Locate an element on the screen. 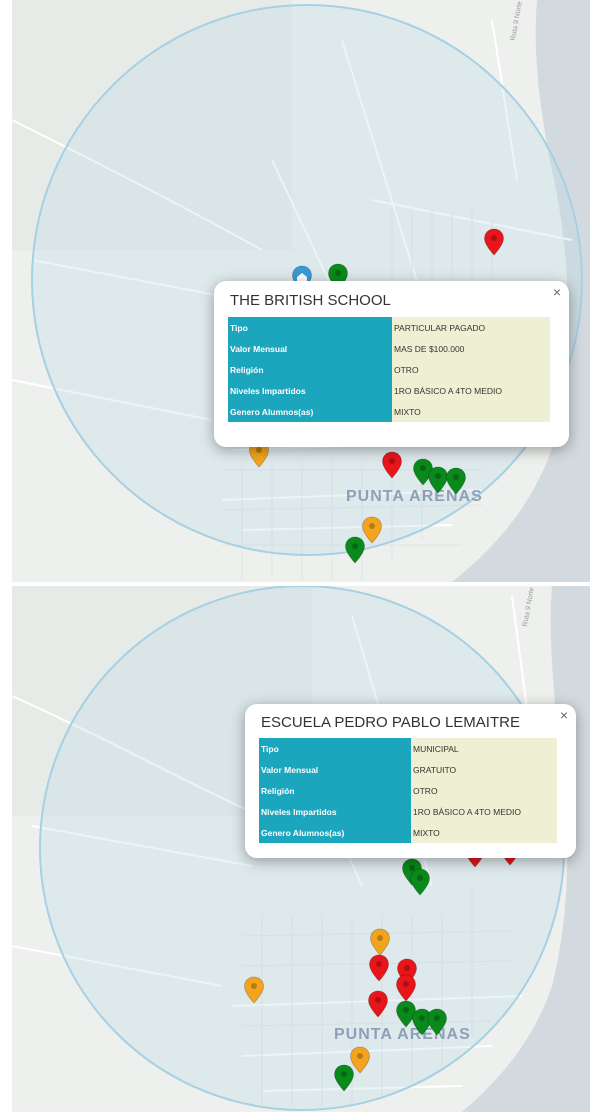 The height and width of the screenshot is (1112, 590). info-value: PARTICULAR PAGADO is located at coordinates (471, 327).